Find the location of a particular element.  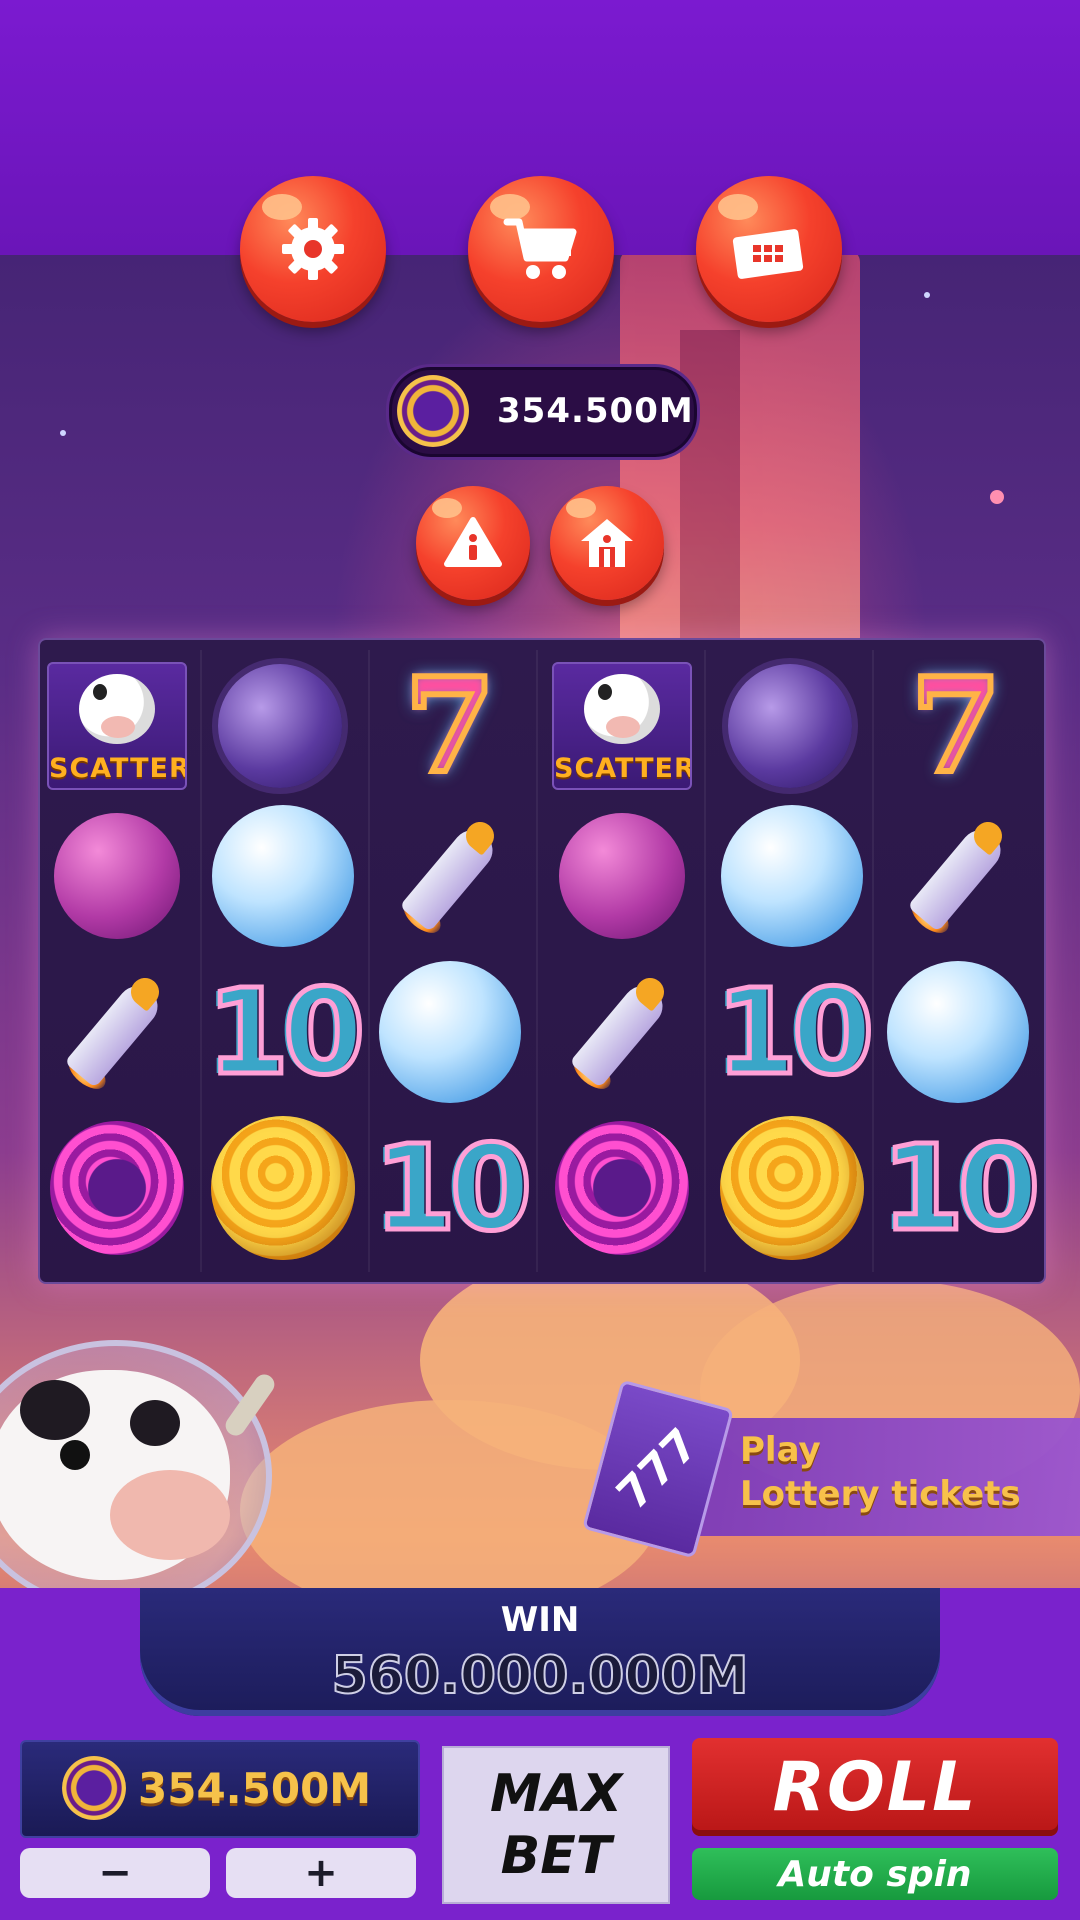

info-button is located at coordinates (473, 543).